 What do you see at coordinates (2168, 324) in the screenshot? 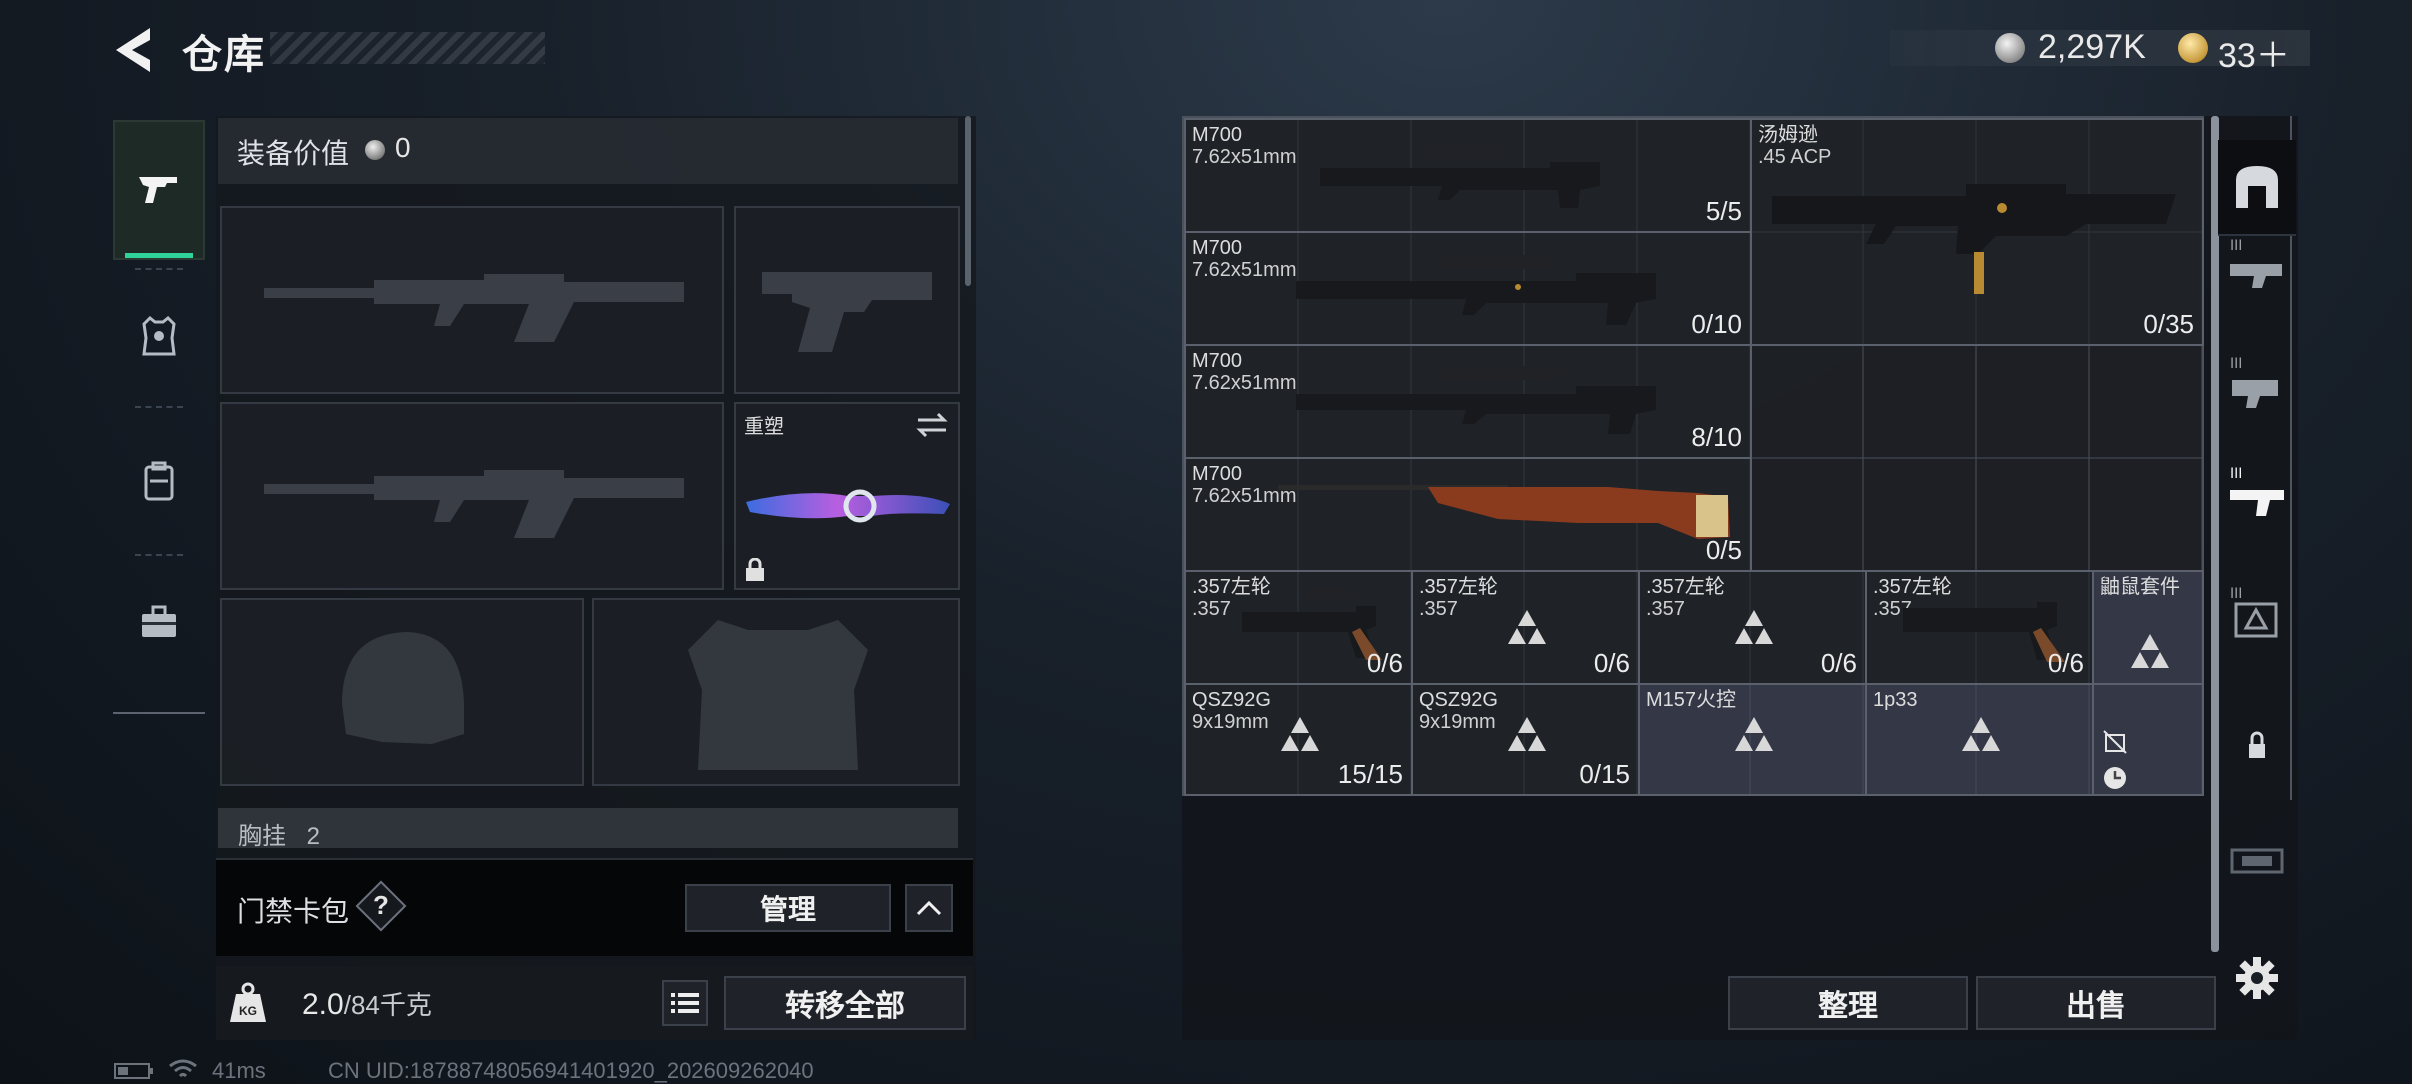
I see `thompson-ammo-count: 0/35` at bounding box center [2168, 324].